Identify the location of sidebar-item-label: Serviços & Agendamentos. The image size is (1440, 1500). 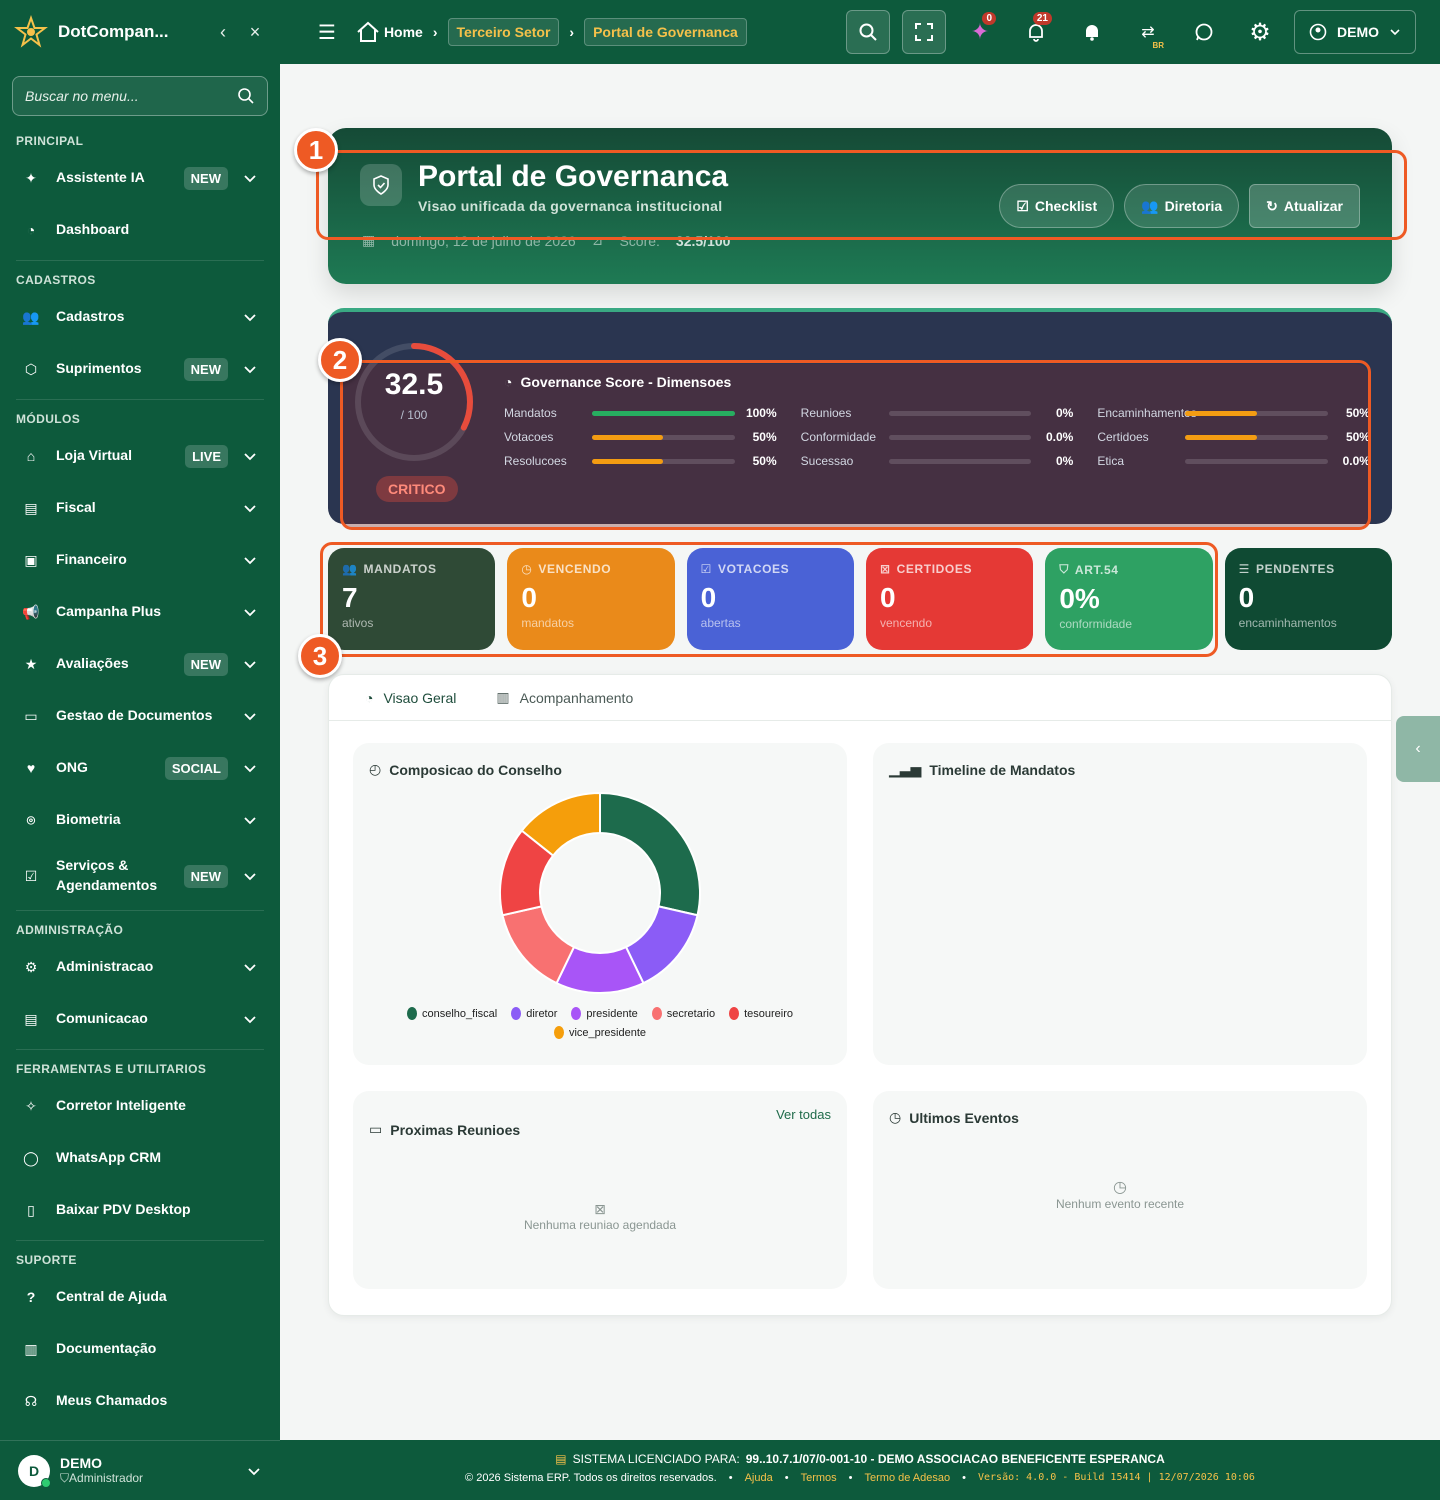
(107, 875).